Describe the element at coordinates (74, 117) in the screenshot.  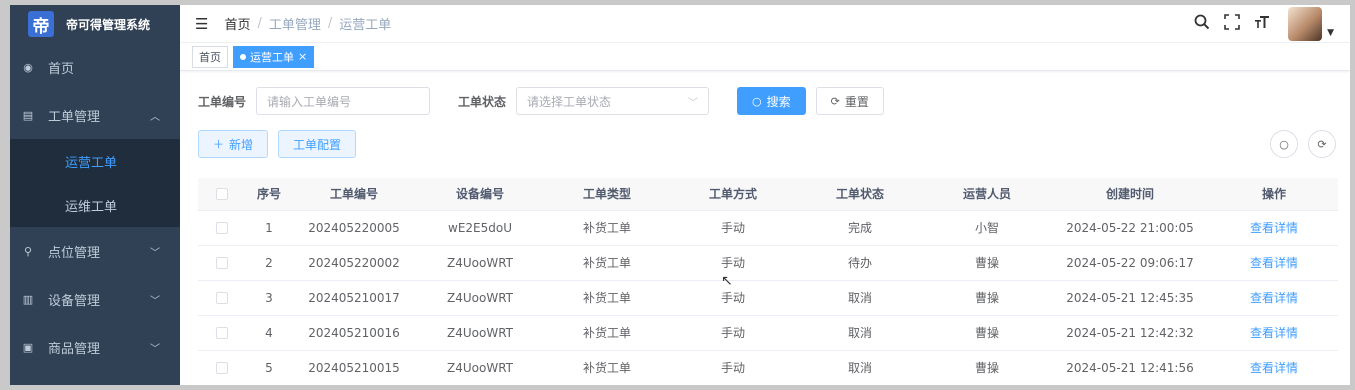
I see `sidebar-item-label: 工单管理` at that location.